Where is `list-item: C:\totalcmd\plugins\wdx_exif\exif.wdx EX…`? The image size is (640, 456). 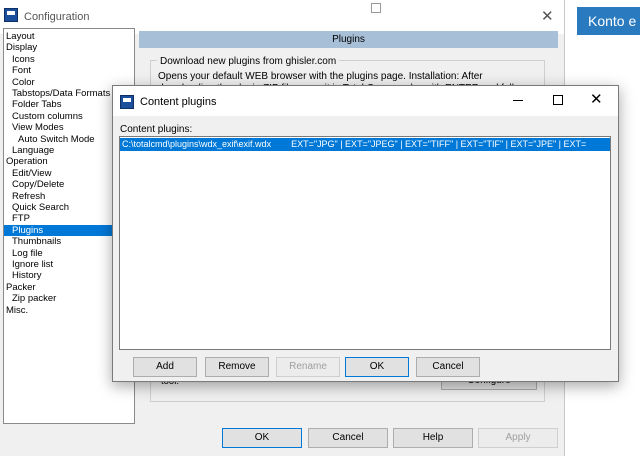 list-item: C:\totalcmd\plugins\wdx_exif\exif.wdx EX… is located at coordinates (365, 144).